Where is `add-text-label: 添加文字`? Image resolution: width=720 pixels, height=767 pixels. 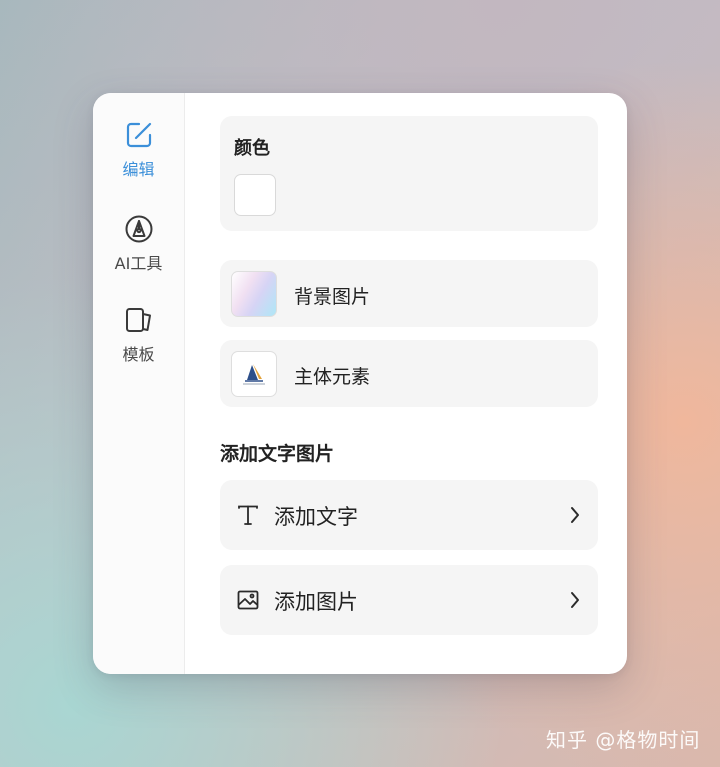 add-text-label: 添加文字 is located at coordinates (316, 517).